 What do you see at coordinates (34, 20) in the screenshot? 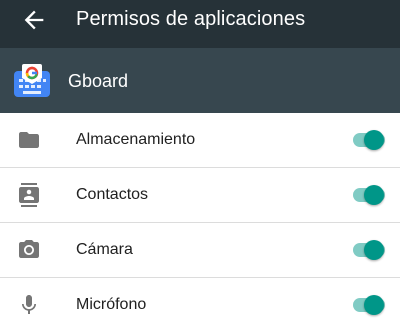
I see `arrow-back-icon` at bounding box center [34, 20].